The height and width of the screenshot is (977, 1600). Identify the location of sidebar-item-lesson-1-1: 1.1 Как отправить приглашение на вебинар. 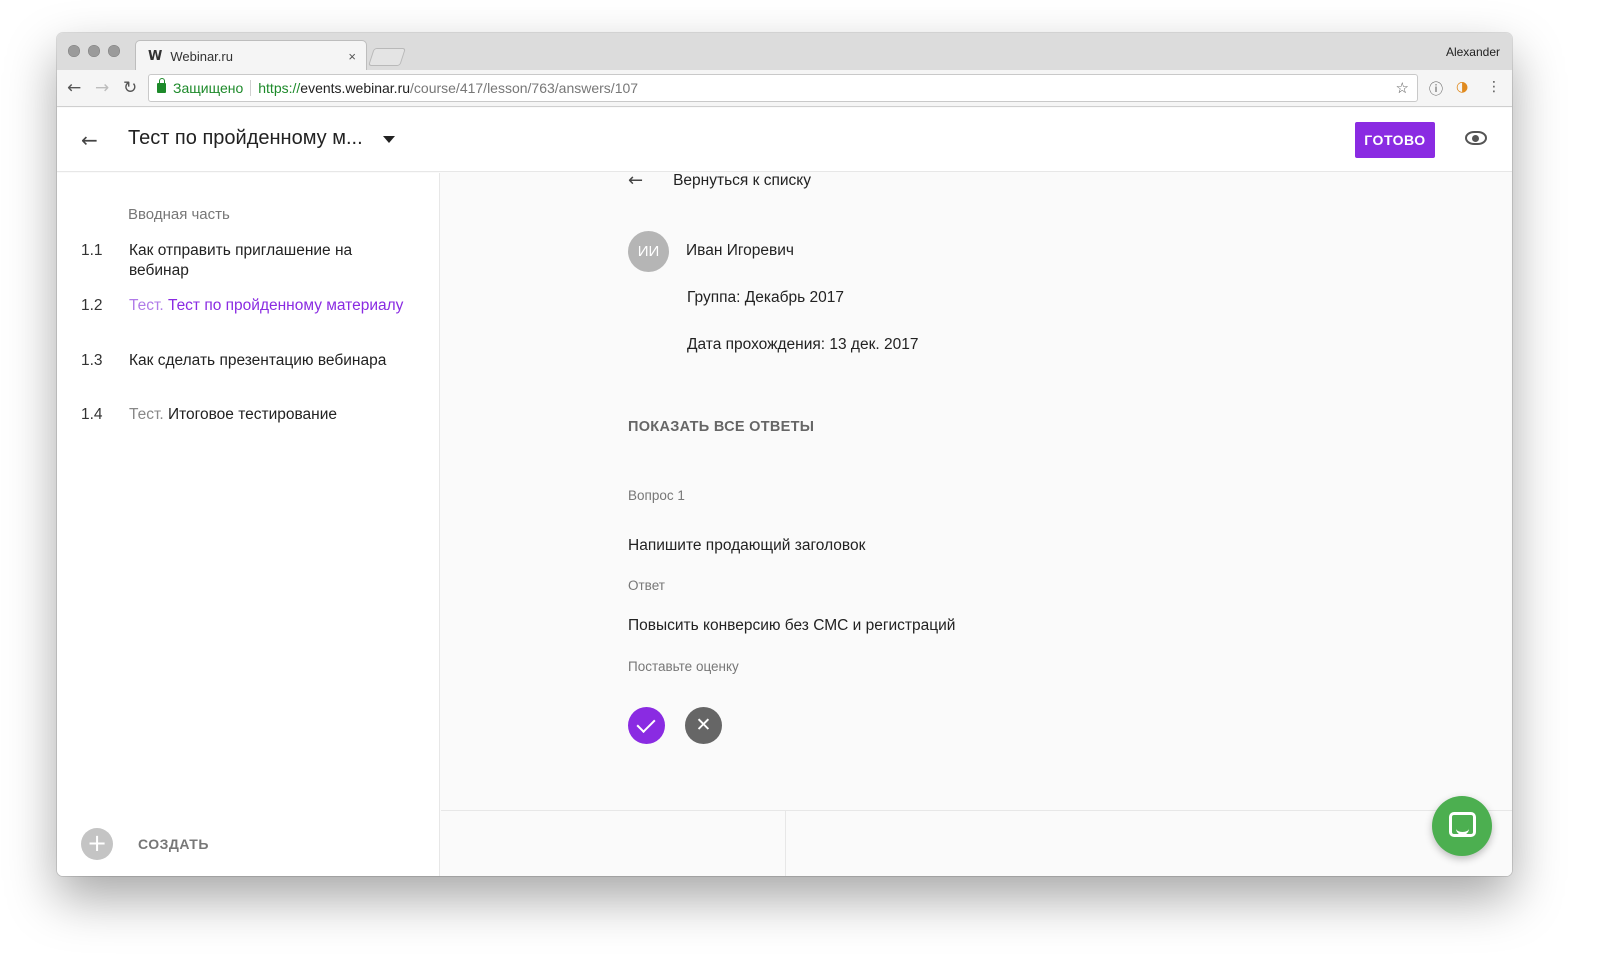
(246, 260).